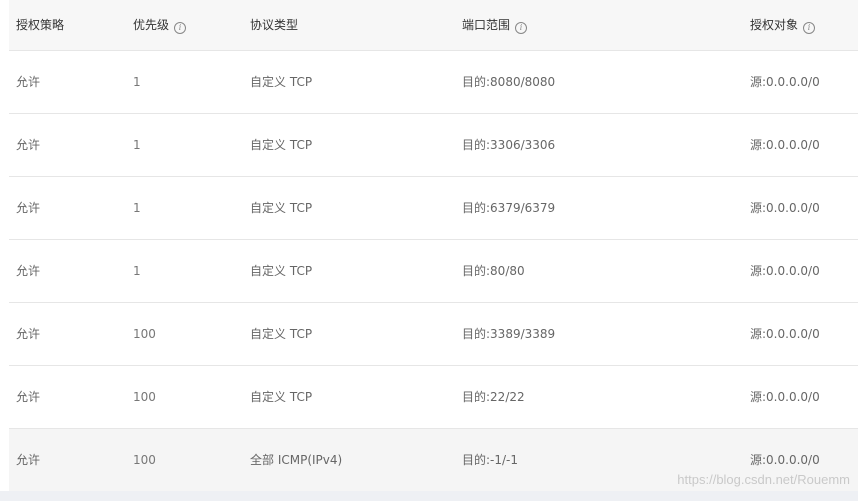 Image resolution: width=858 pixels, height=501 pixels. What do you see at coordinates (763, 479) in the screenshot?
I see `watermark-text: https://blog.csdn.net/Rouemm` at bounding box center [763, 479].